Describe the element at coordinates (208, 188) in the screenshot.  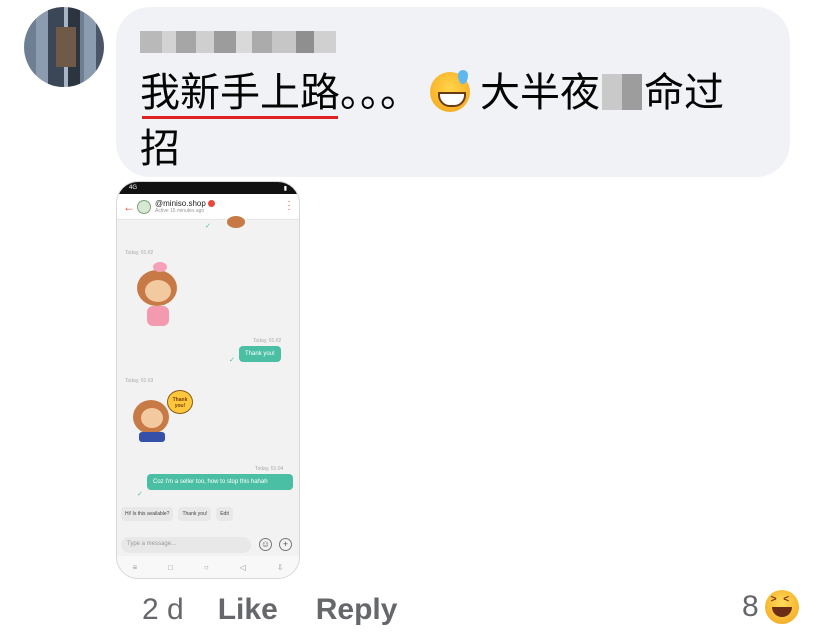
I see `phone-status-bar: 4G ▮` at that location.